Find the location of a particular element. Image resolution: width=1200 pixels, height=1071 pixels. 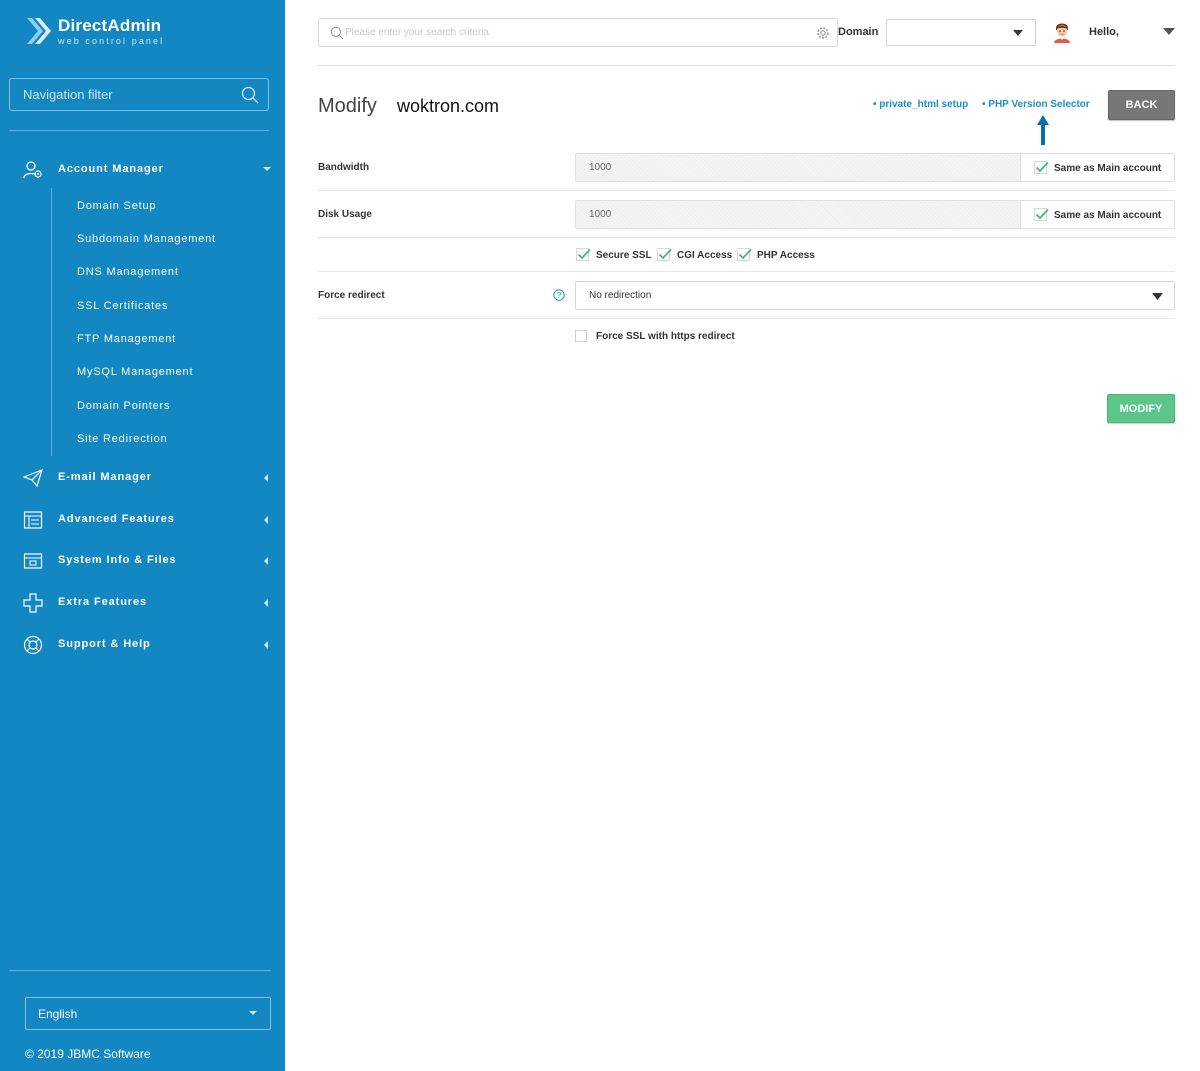

option-label: CGI Access is located at coordinates (705, 255).